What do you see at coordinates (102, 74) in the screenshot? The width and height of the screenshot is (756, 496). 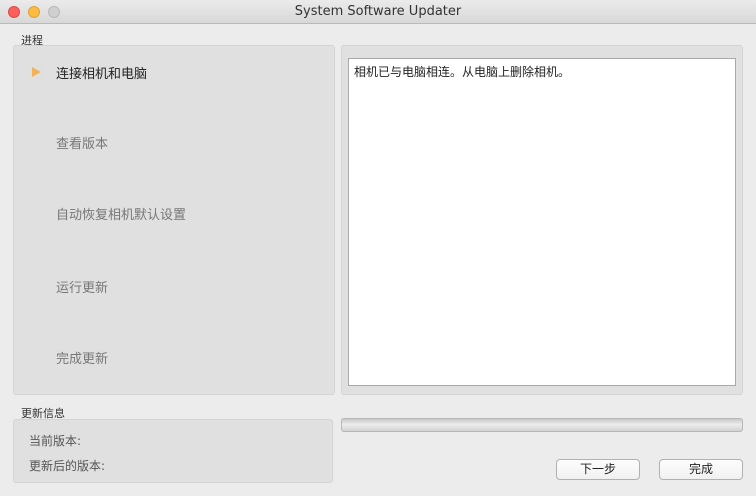 I see `step-connect: 连接相机和电脑` at bounding box center [102, 74].